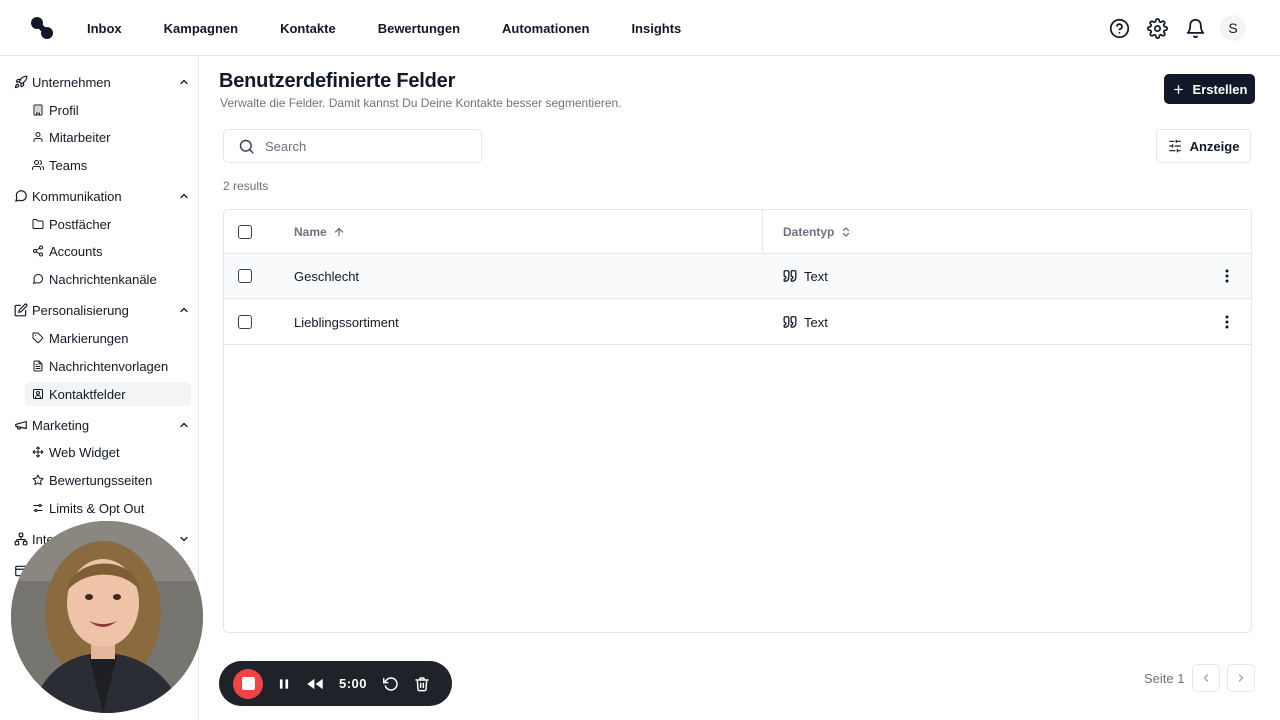 The height and width of the screenshot is (720, 1280). Describe the element at coordinates (1176, 28) in the screenshot. I see `top-actions: S` at that location.